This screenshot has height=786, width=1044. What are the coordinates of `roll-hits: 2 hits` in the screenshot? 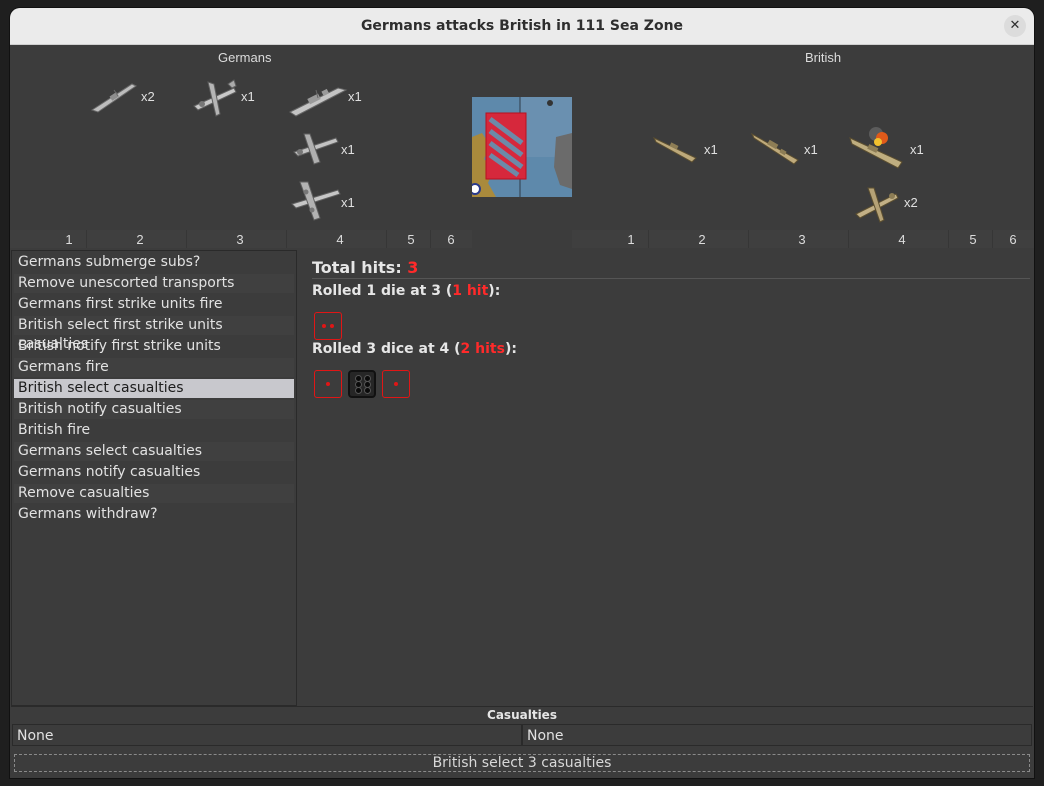 It's located at (482, 349).